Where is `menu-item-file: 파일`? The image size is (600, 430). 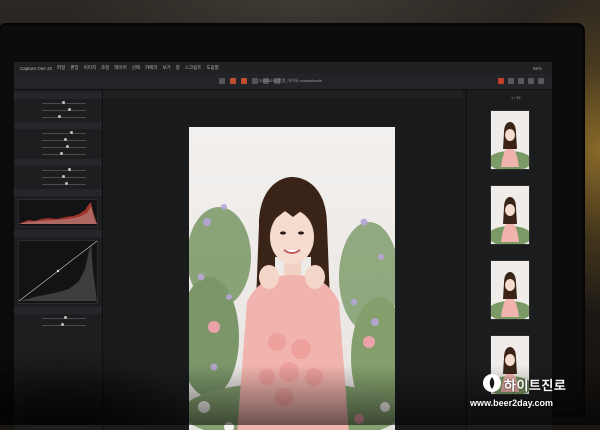
menu-item-file: 파일 is located at coordinates (61, 68).